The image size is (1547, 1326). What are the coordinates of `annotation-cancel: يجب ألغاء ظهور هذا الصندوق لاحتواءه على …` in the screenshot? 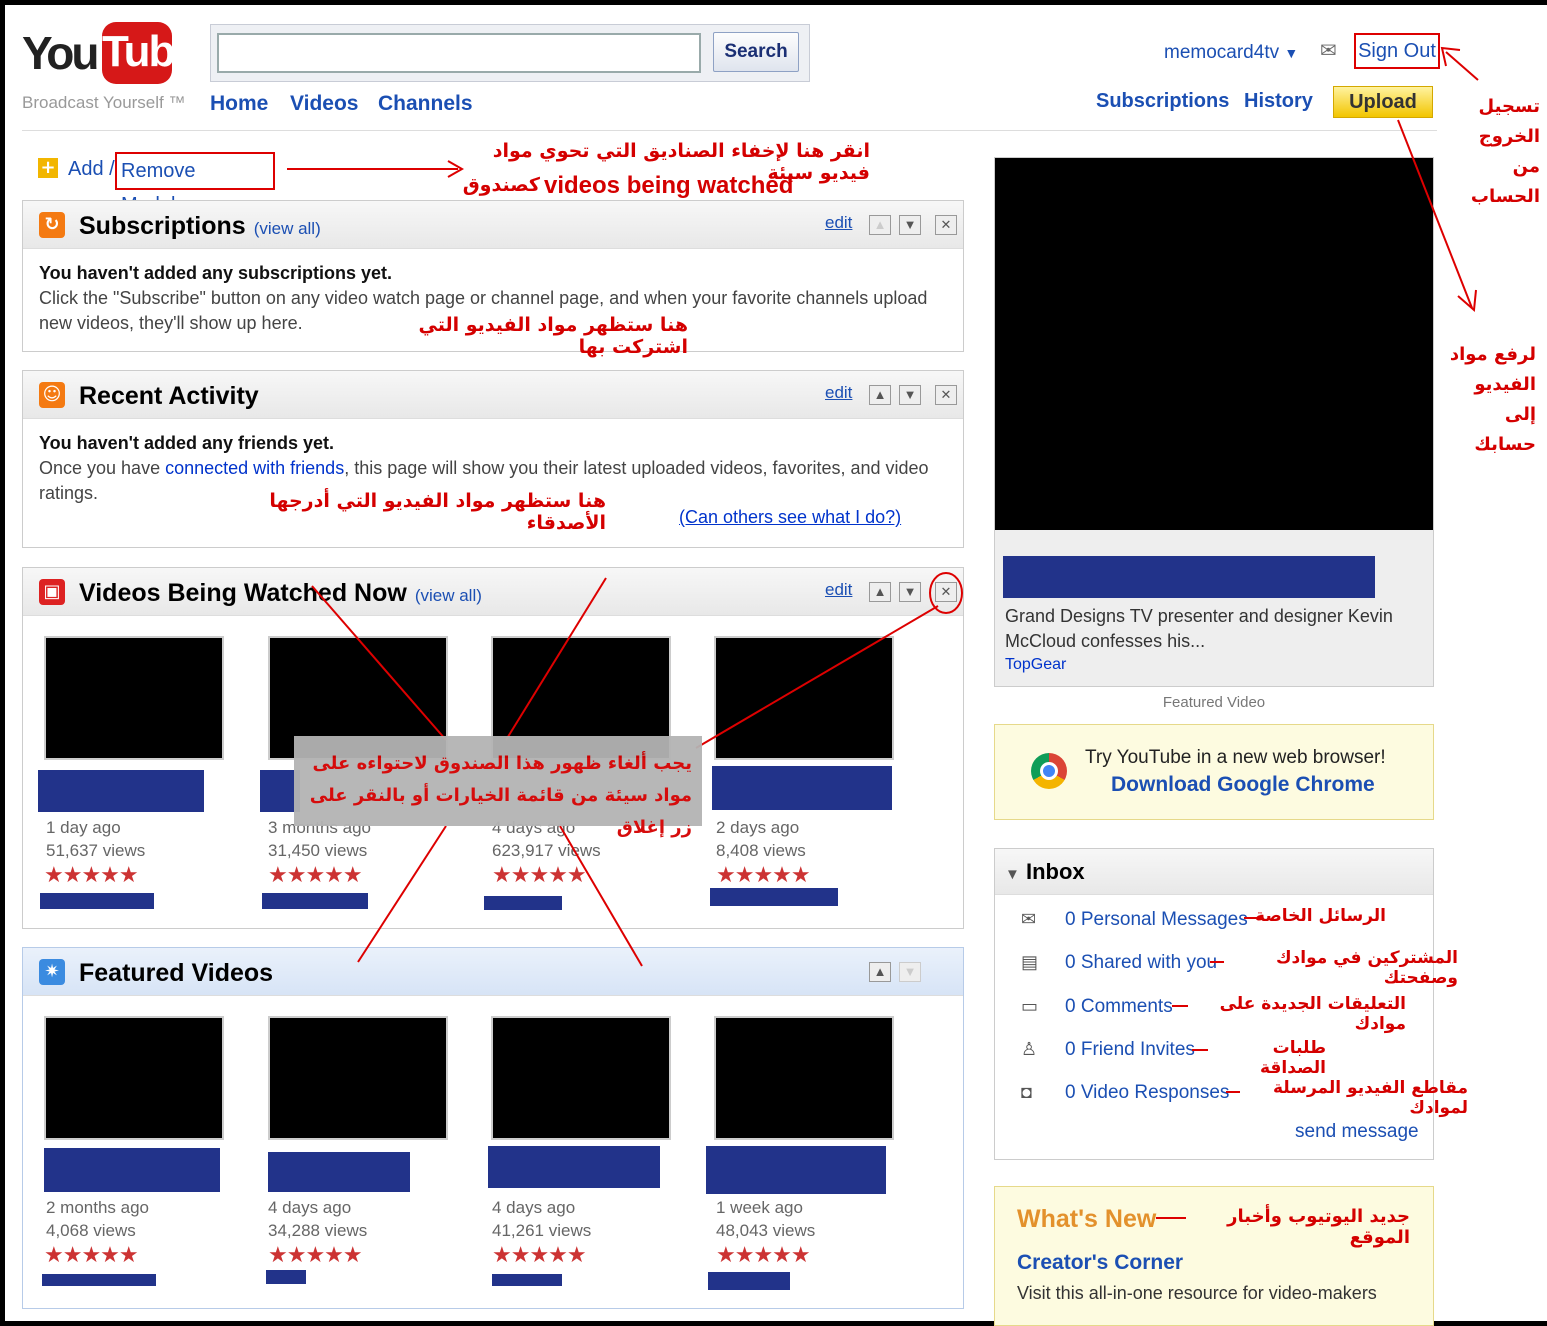 It's located at (500, 795).